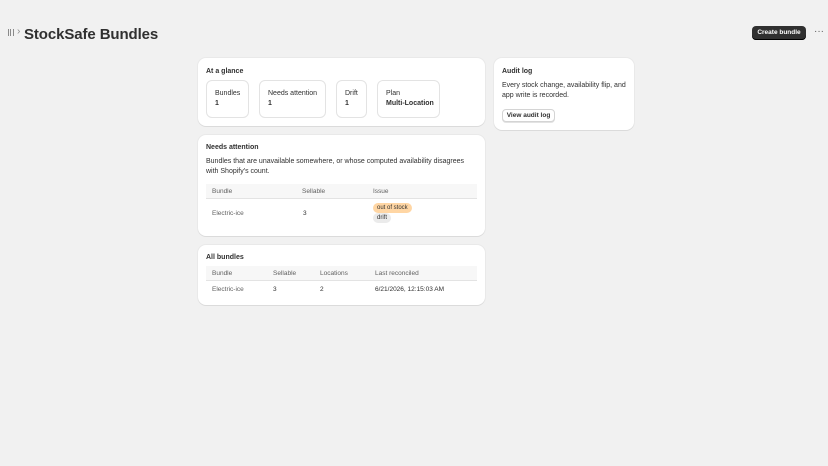 The image size is (828, 466). What do you see at coordinates (91, 34) in the screenshot?
I see `page-title: StockSafe Bundles` at bounding box center [91, 34].